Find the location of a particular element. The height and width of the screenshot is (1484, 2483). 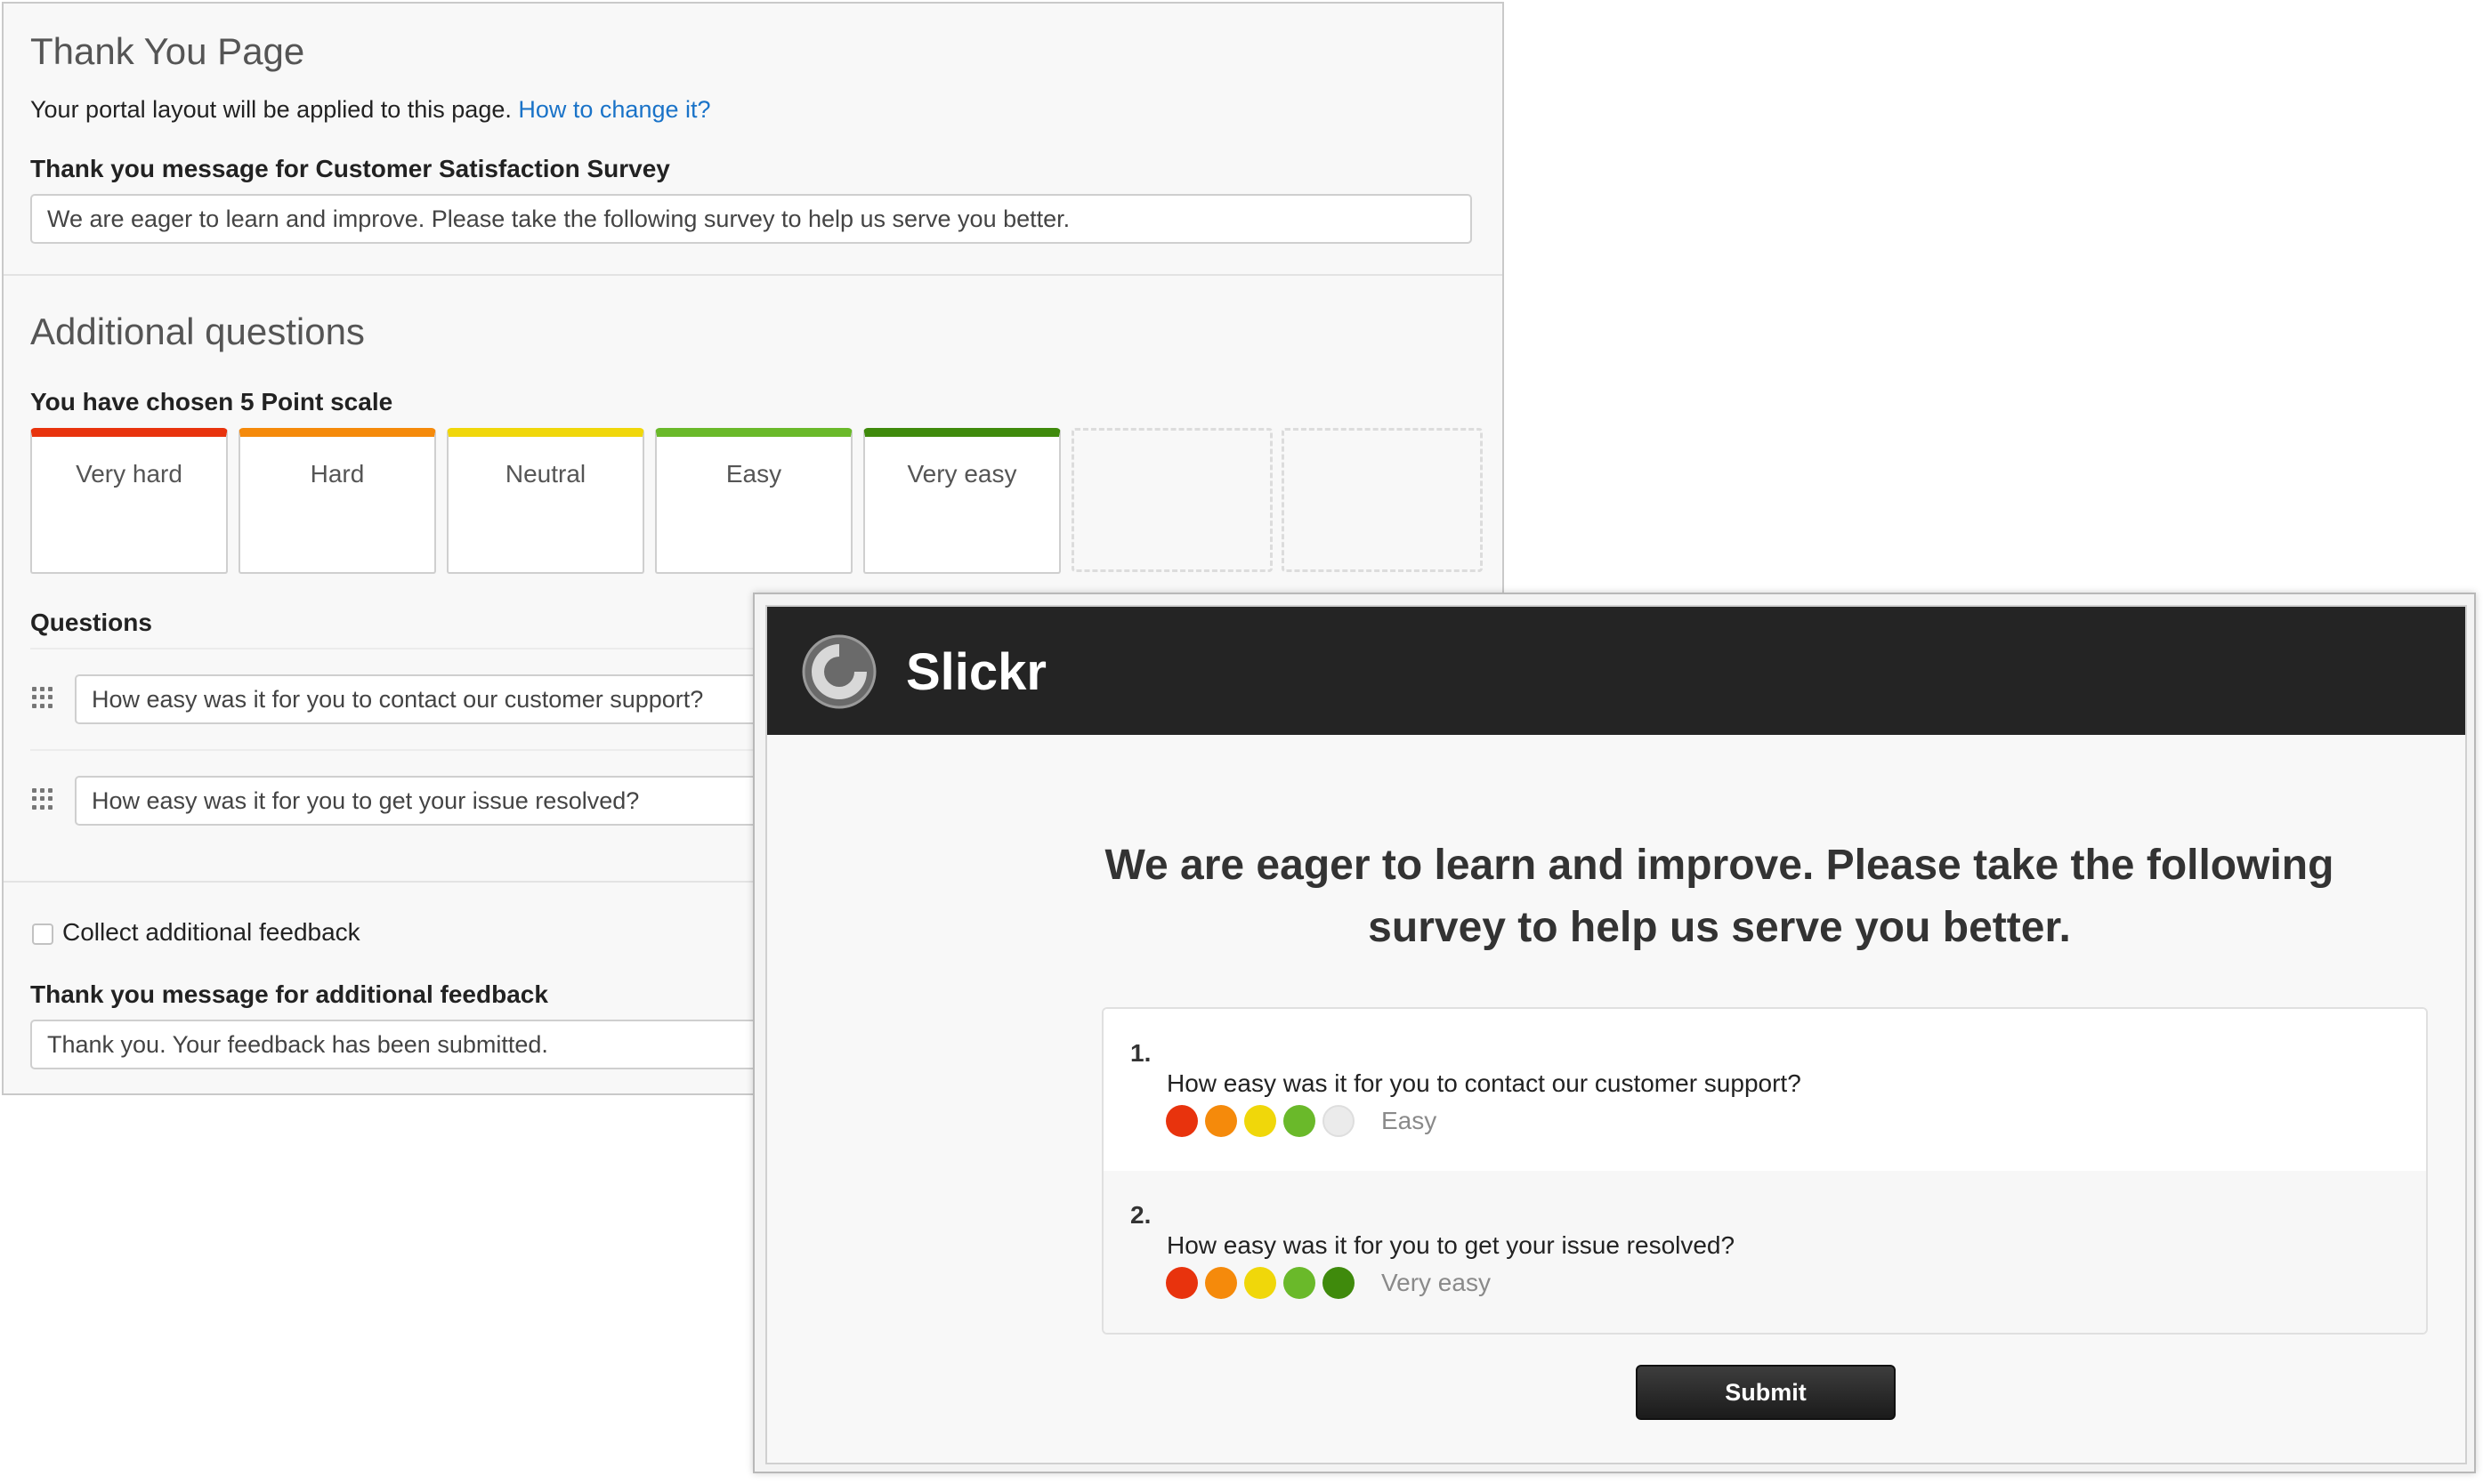

question-number: 1. is located at coordinates (1141, 1053).